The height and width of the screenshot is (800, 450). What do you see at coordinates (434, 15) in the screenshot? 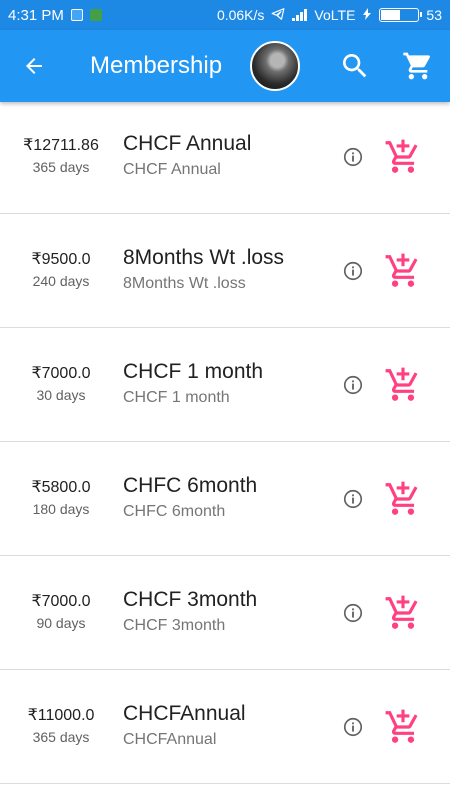
I see `battery-level: 53` at bounding box center [434, 15].